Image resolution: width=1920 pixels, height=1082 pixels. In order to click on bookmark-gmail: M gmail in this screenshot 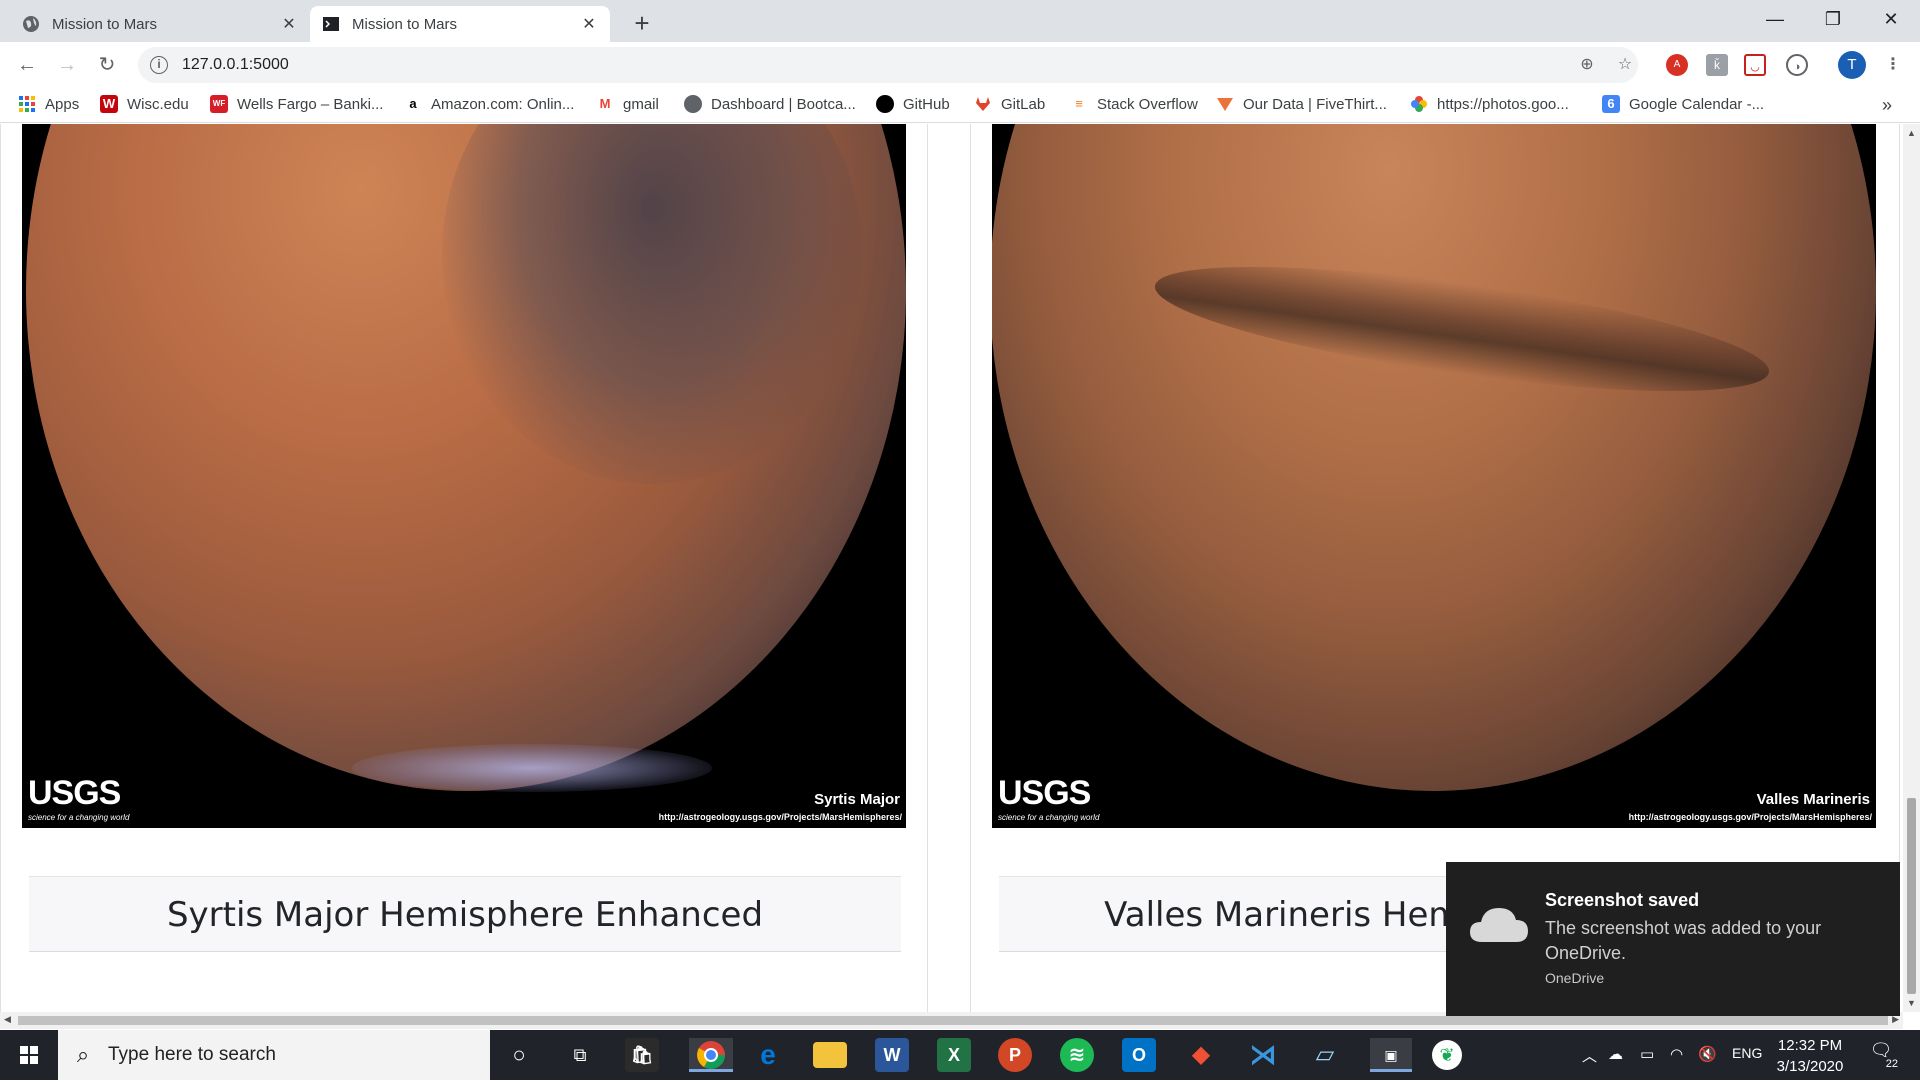, I will do `click(627, 104)`.